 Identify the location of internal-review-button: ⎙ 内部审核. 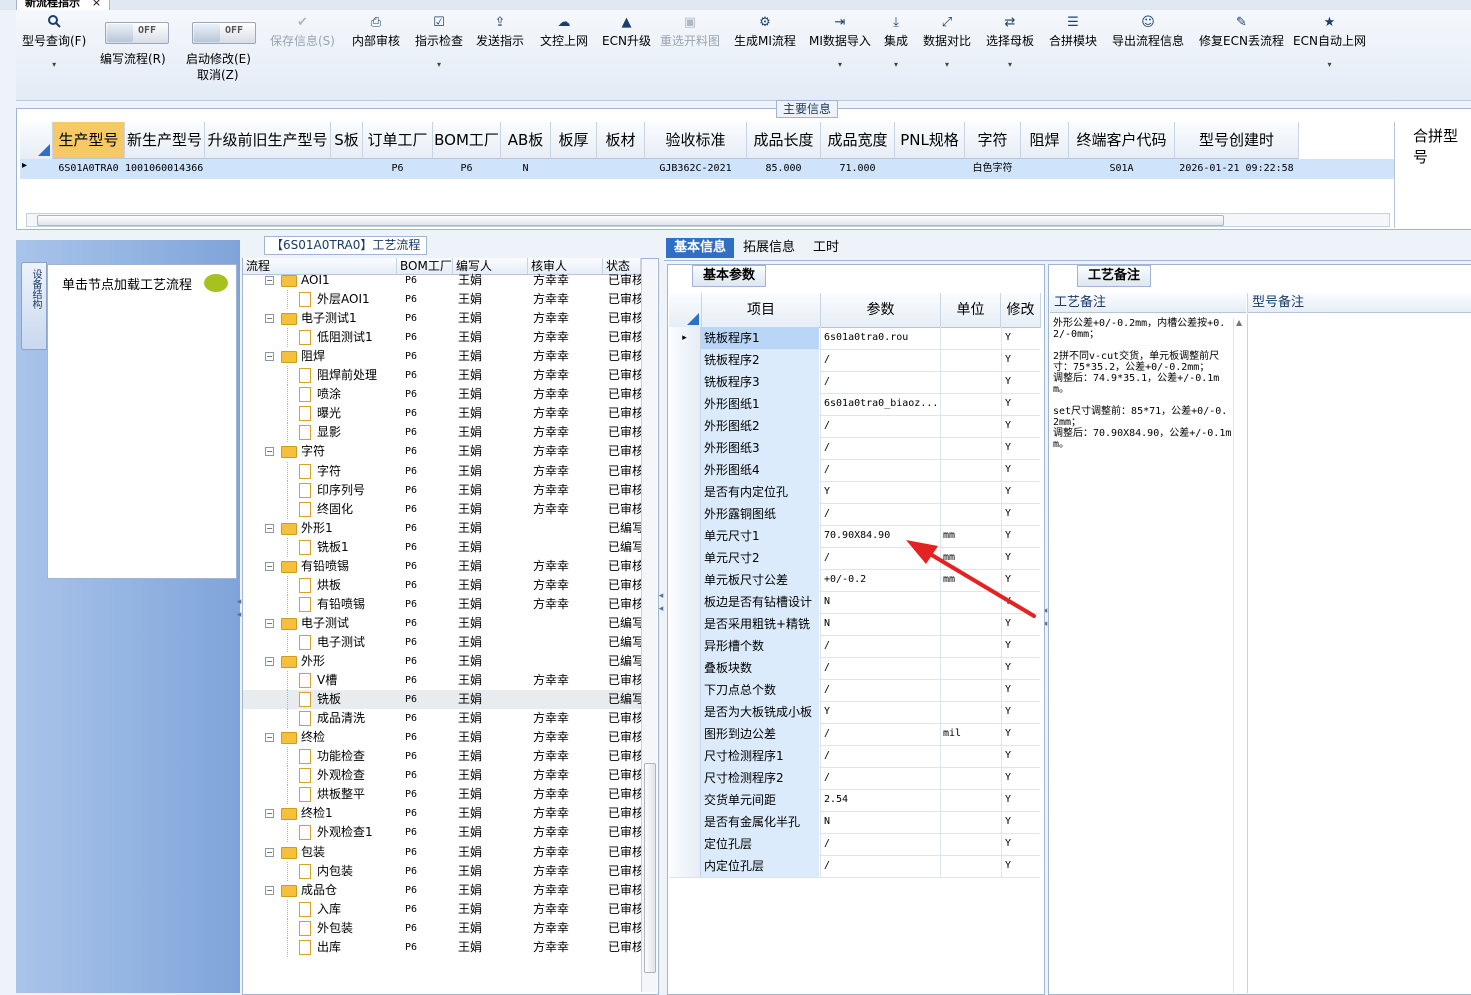
(376, 31).